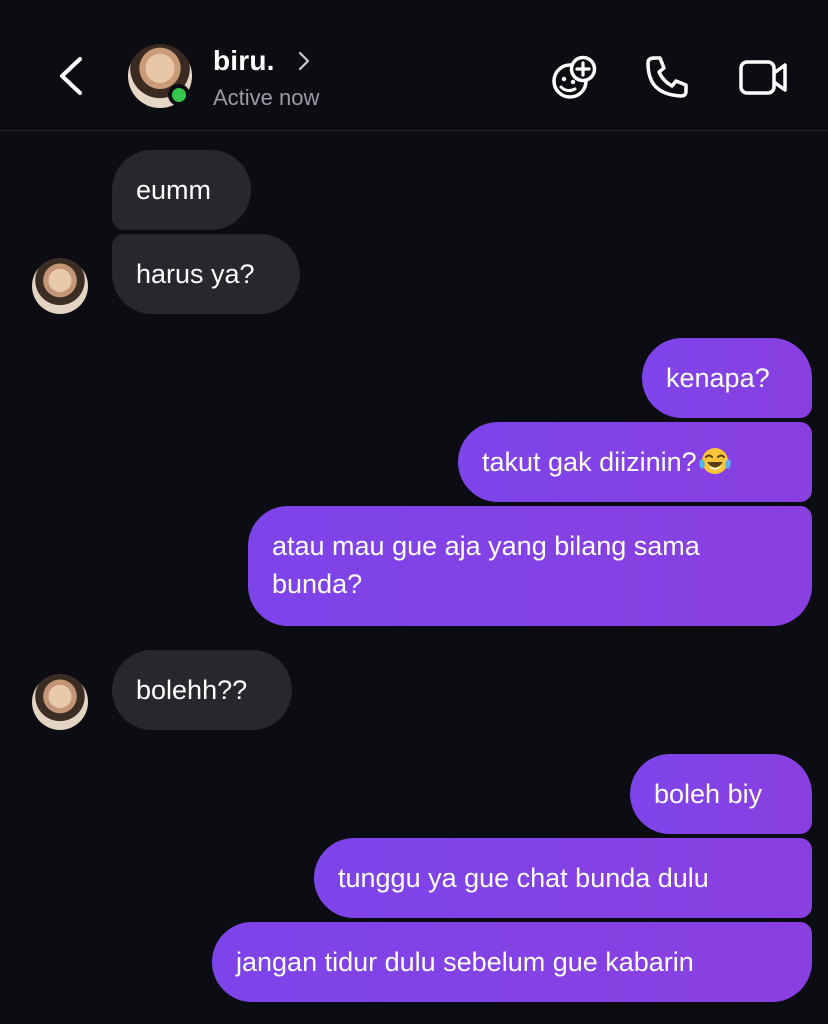  I want to click on message-bubble-sent: jangan tidur dulu sebelum gue kabarin, so click(512, 962).